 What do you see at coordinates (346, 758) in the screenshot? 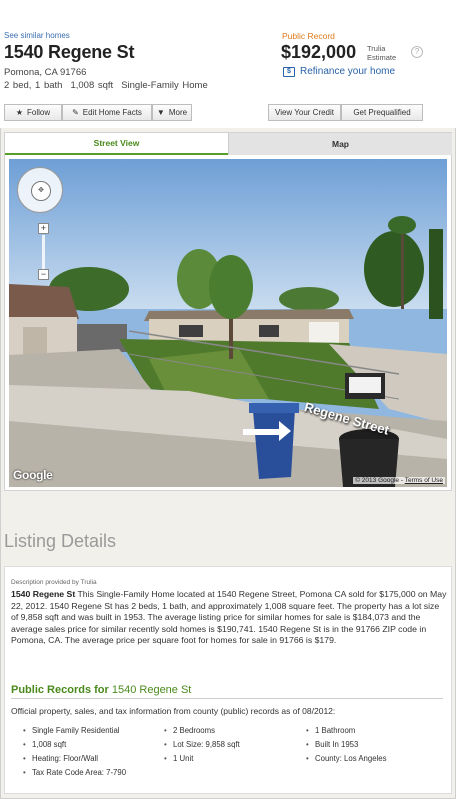
I see `attribute-item: County: Los Angeles` at bounding box center [346, 758].